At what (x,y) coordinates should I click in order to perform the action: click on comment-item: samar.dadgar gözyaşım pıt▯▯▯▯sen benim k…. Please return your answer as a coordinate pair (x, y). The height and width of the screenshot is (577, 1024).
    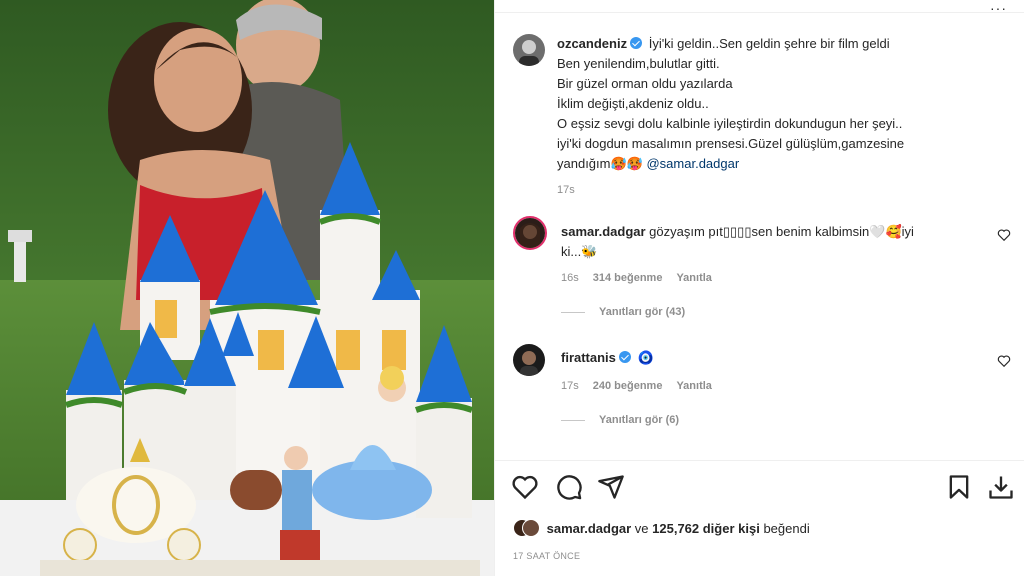
    Looking at the image, I should click on (763, 271).